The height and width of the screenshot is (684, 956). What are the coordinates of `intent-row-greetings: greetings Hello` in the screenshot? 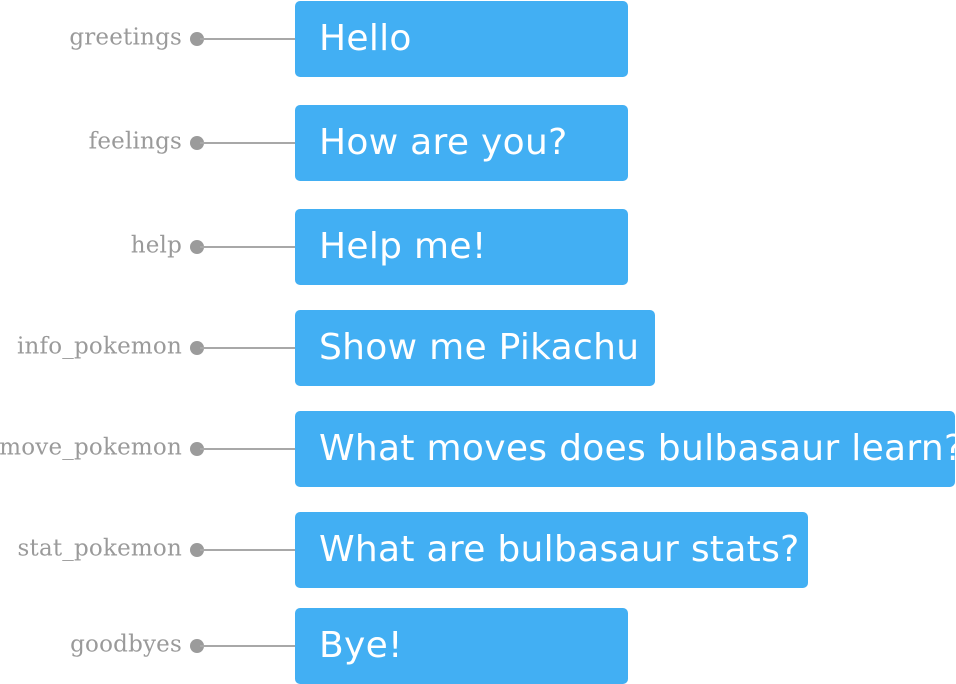 It's located at (478, 39).